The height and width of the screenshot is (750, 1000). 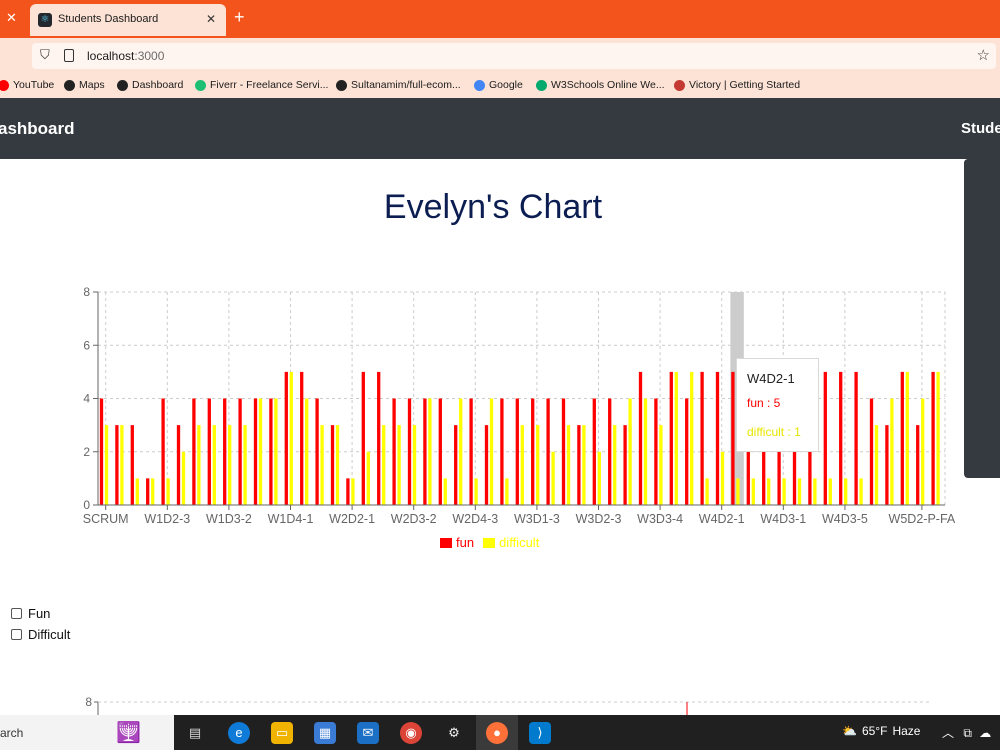 I want to click on tooltip-fun-value: fun : 5, so click(x=764, y=403).